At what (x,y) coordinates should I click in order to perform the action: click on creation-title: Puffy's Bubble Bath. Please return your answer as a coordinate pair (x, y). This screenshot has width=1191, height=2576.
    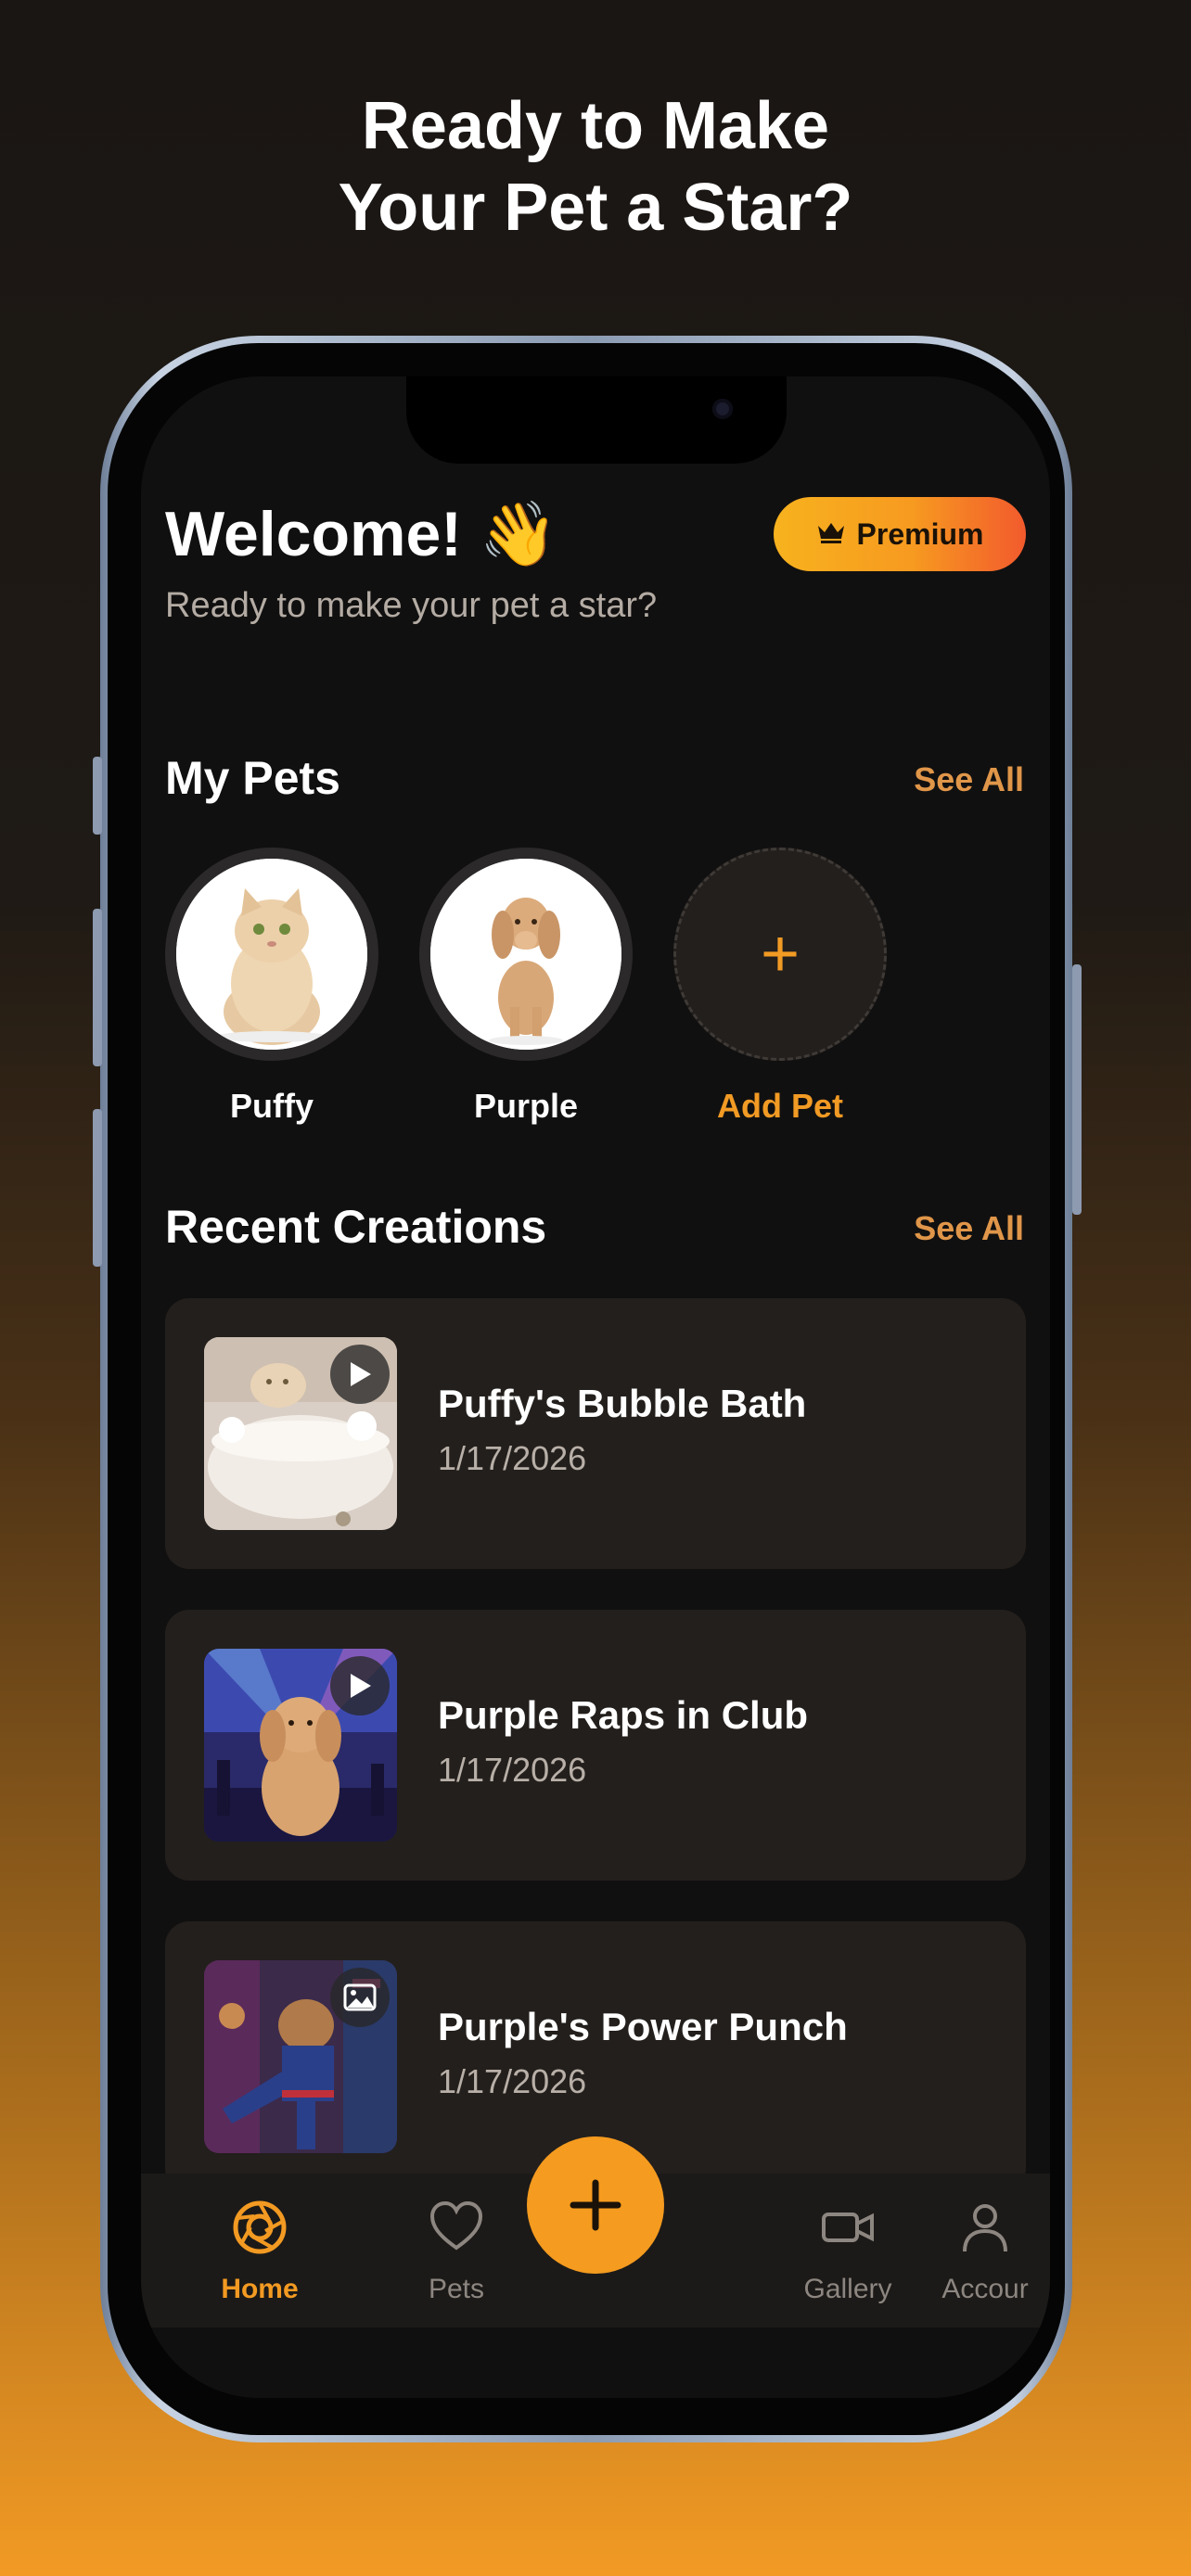
    Looking at the image, I should click on (623, 1404).